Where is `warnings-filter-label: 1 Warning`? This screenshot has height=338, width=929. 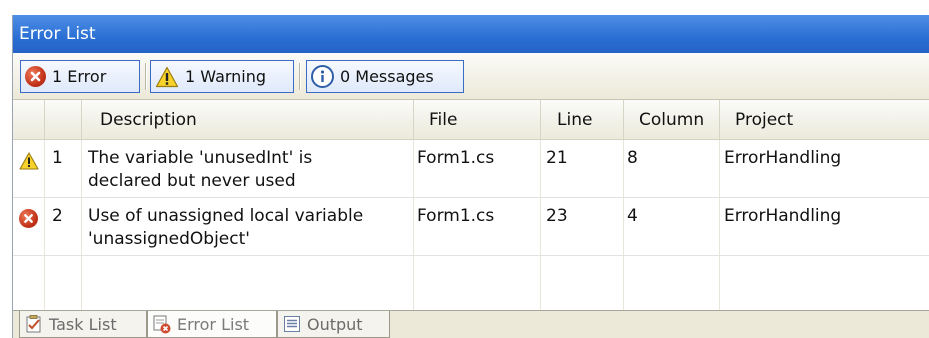
warnings-filter-label: 1 Warning is located at coordinates (226, 76).